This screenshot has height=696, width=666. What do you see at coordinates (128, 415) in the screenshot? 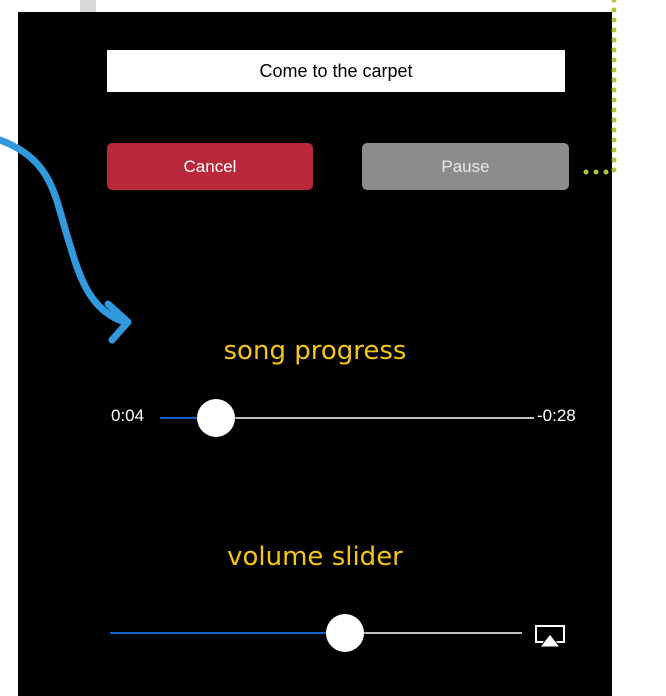
I see `elapsed-time: 0:04` at bounding box center [128, 415].